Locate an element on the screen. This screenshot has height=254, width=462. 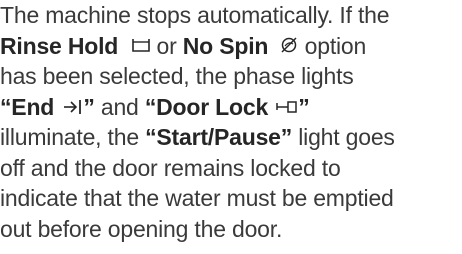
door-lock-icon is located at coordinates (287, 107).